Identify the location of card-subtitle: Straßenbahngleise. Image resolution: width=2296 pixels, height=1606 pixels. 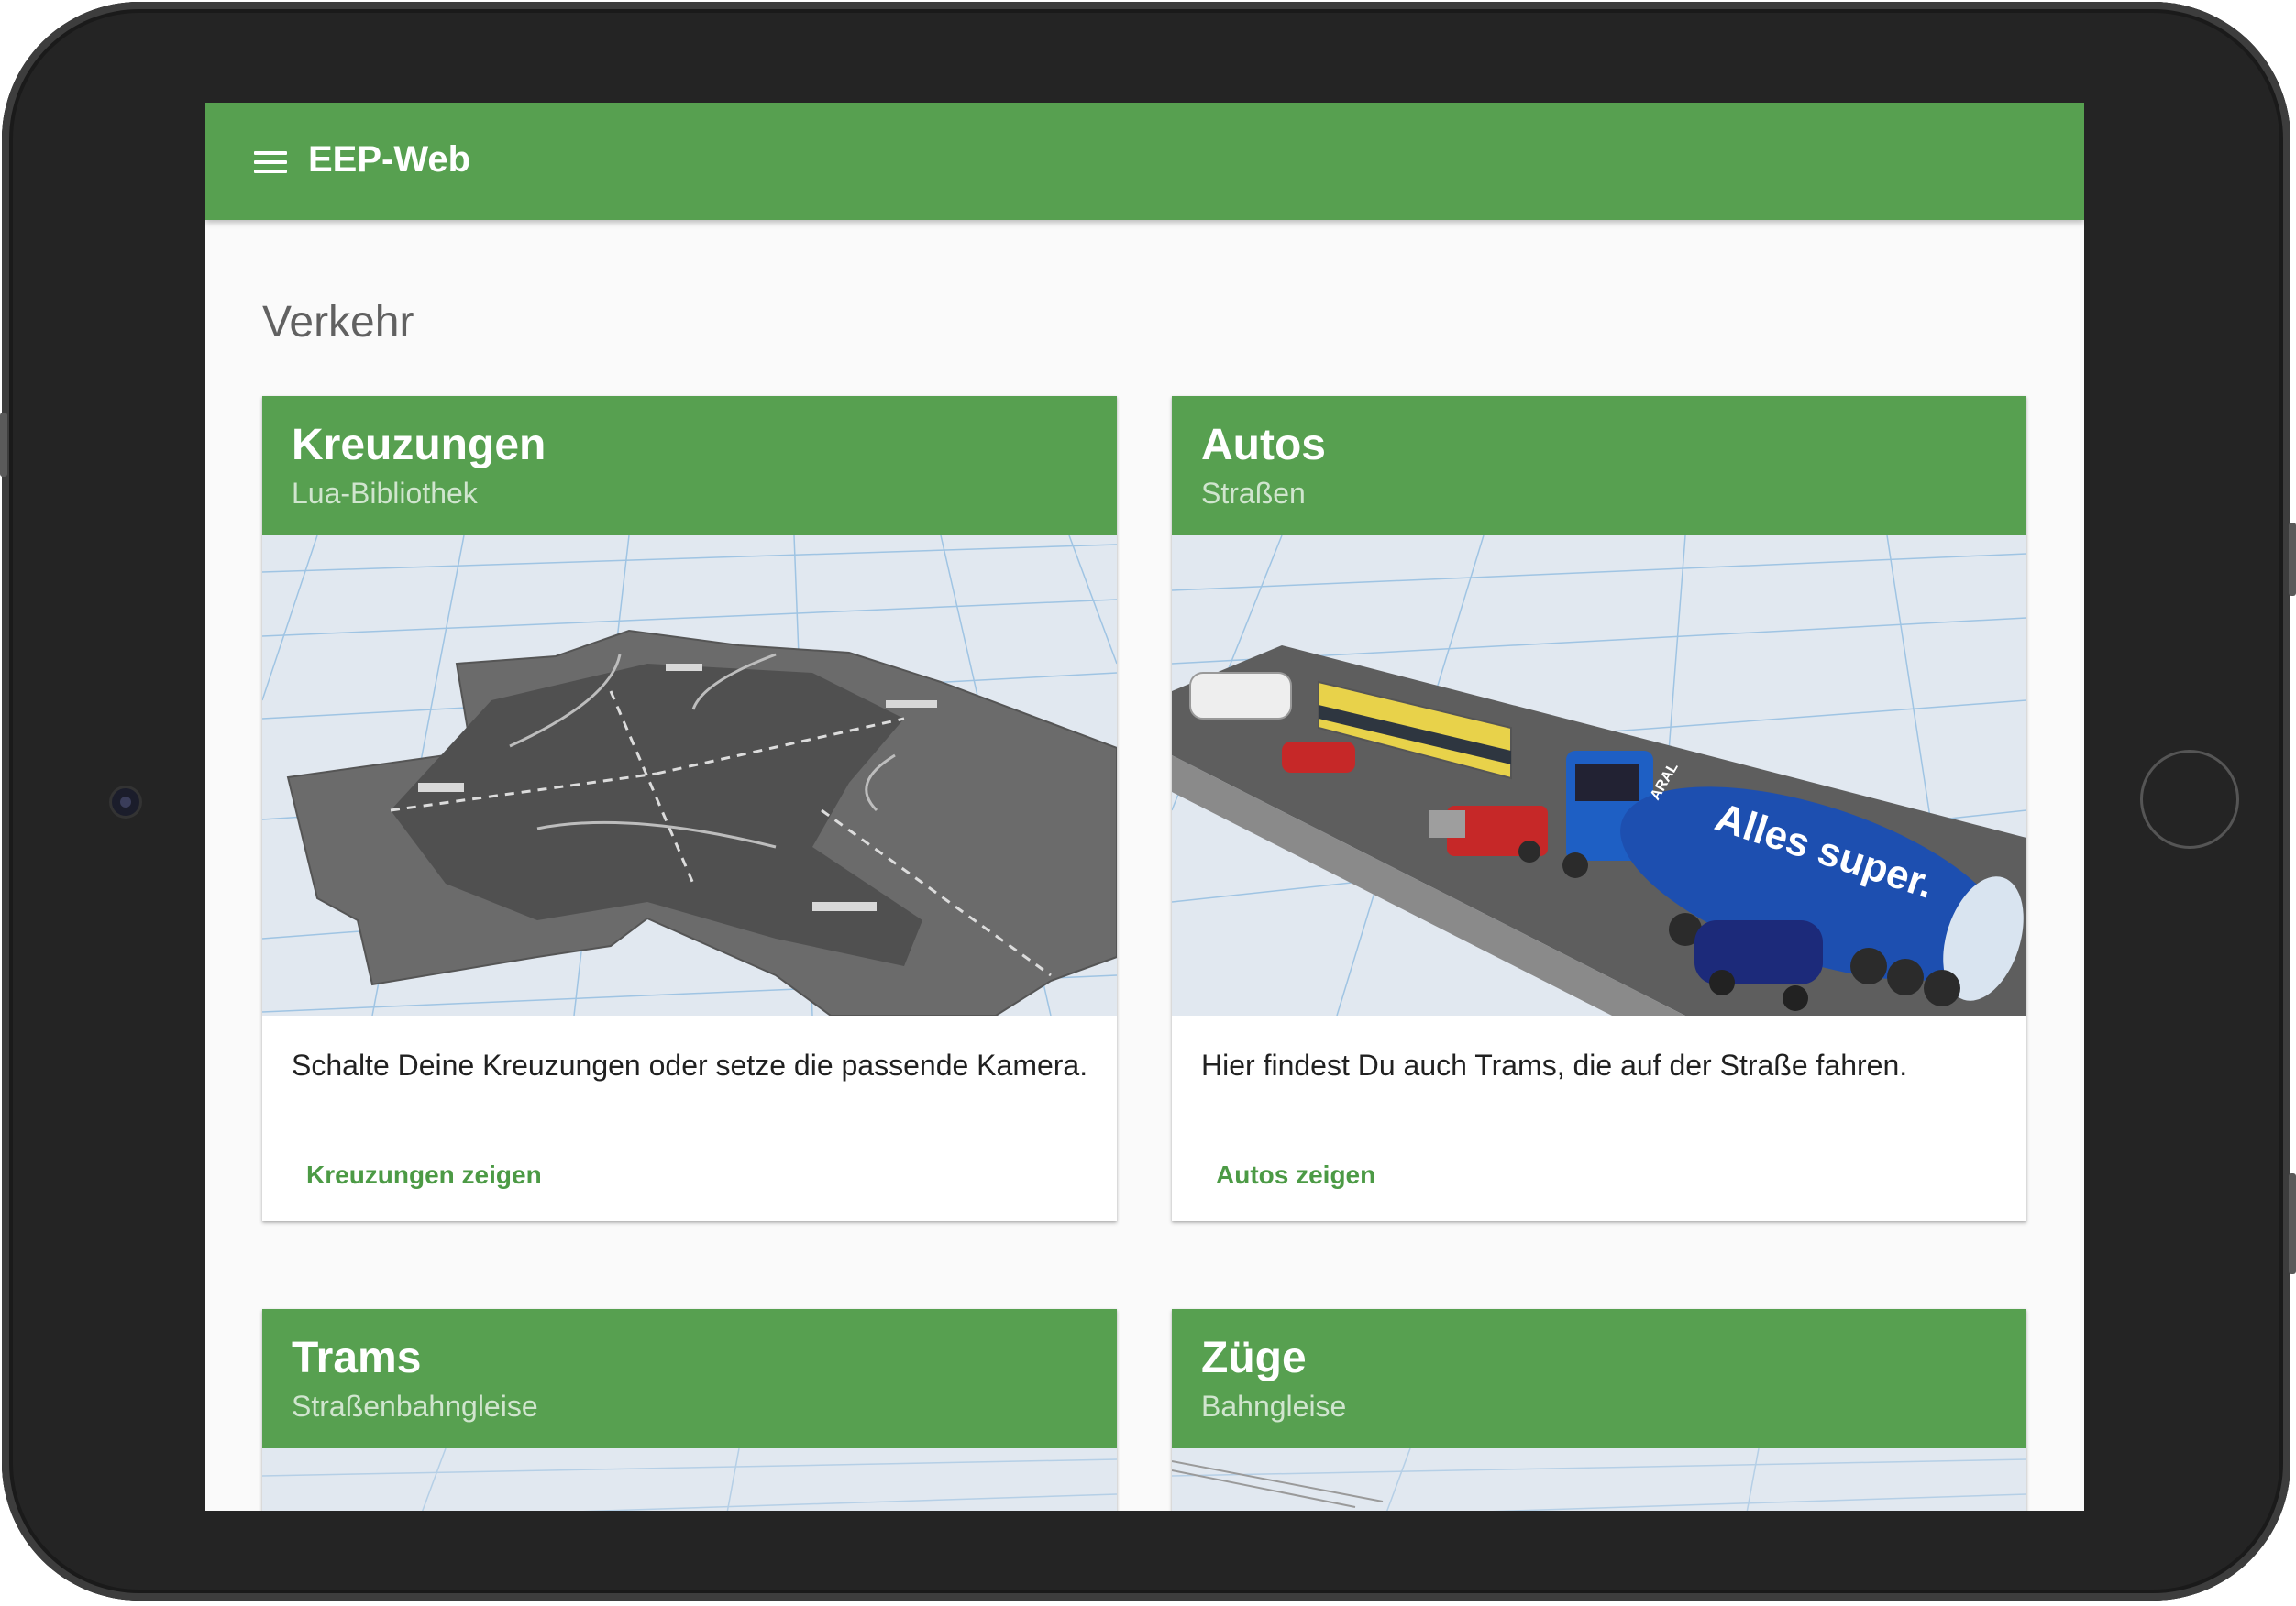
(415, 1406).